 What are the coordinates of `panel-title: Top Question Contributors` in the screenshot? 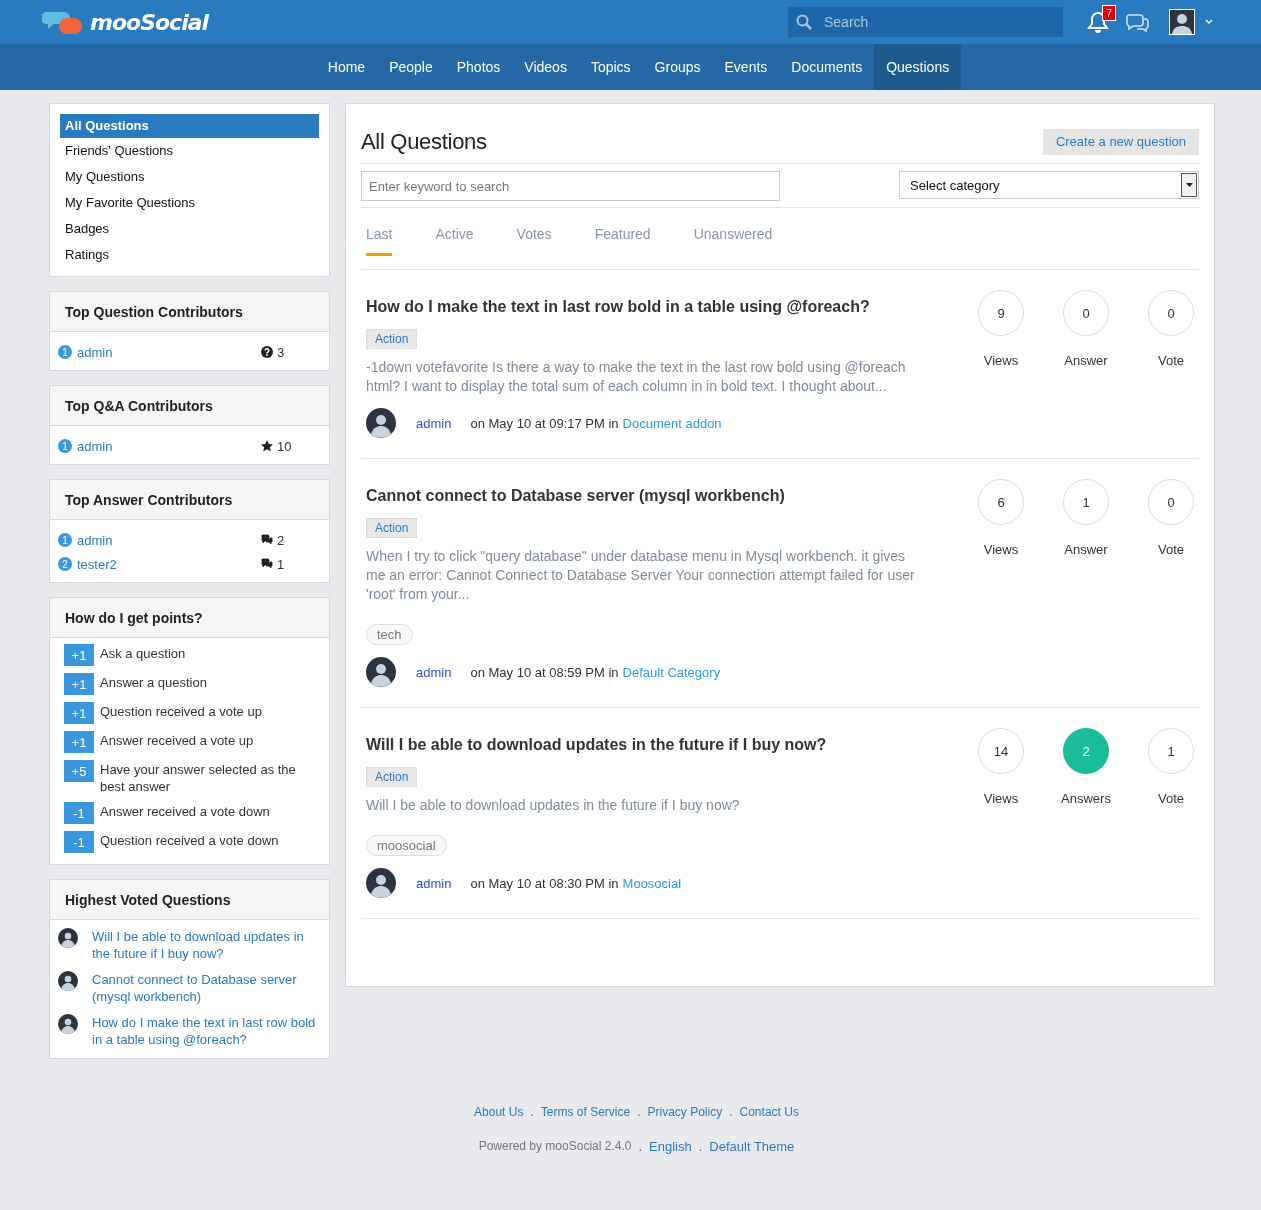 It's located at (189, 312).